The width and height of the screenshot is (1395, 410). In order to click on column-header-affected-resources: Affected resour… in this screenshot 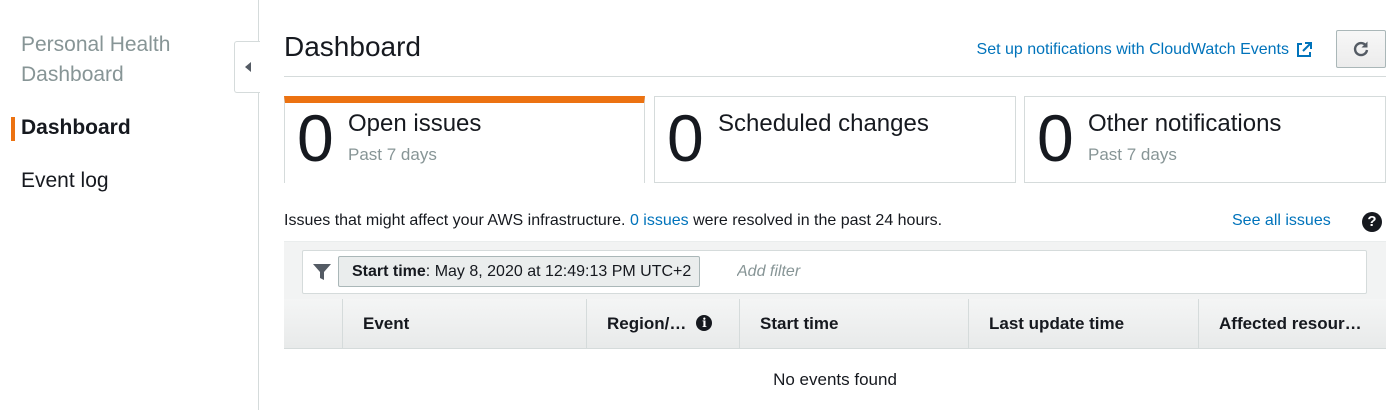, I will do `click(1299, 324)`.